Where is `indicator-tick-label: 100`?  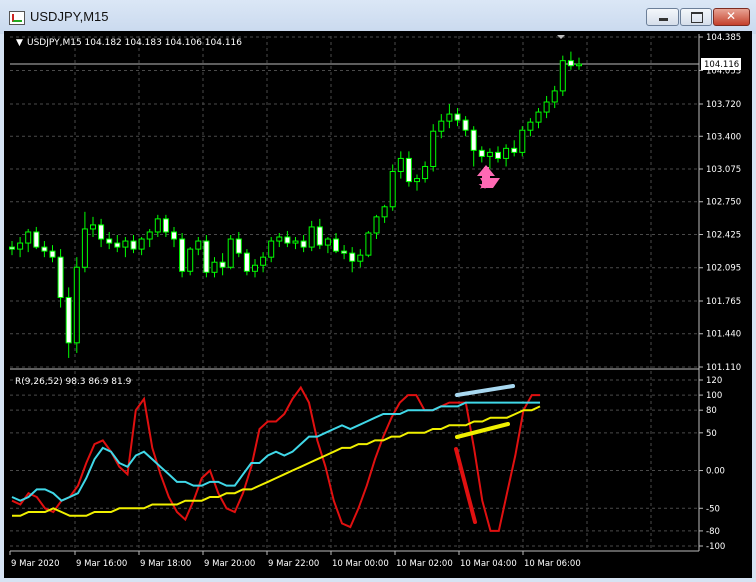 indicator-tick-label: 100 is located at coordinates (714, 396).